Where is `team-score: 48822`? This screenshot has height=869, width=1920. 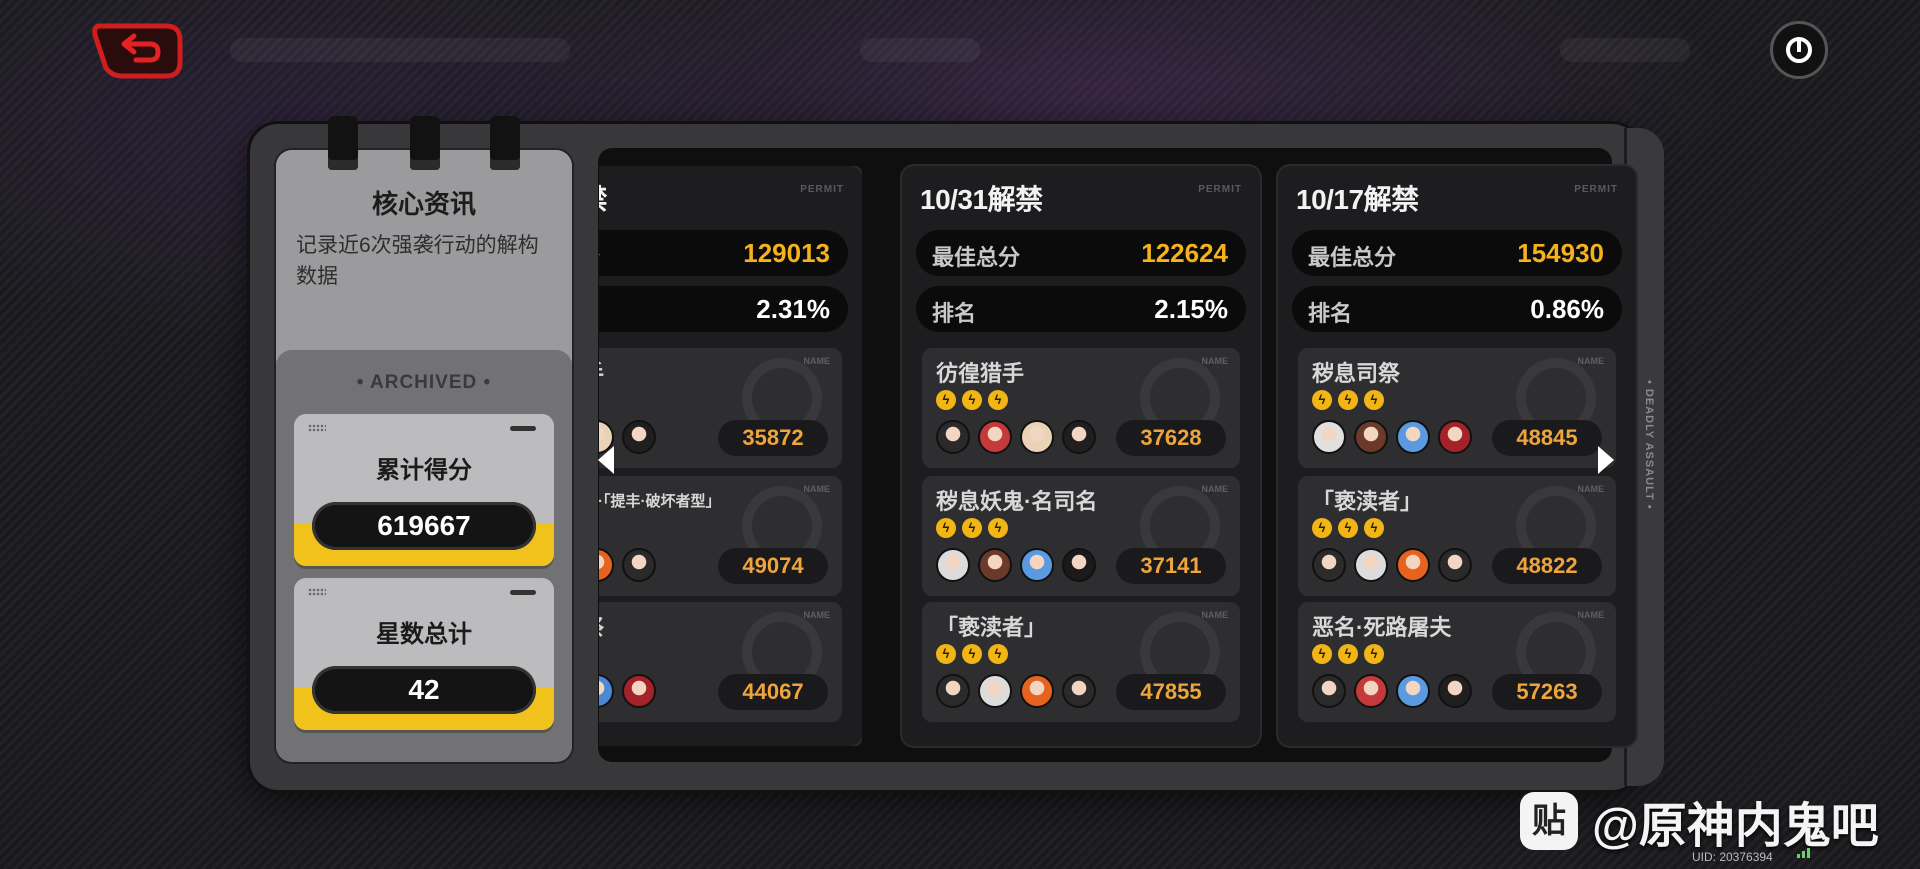 team-score: 48822 is located at coordinates (1547, 566).